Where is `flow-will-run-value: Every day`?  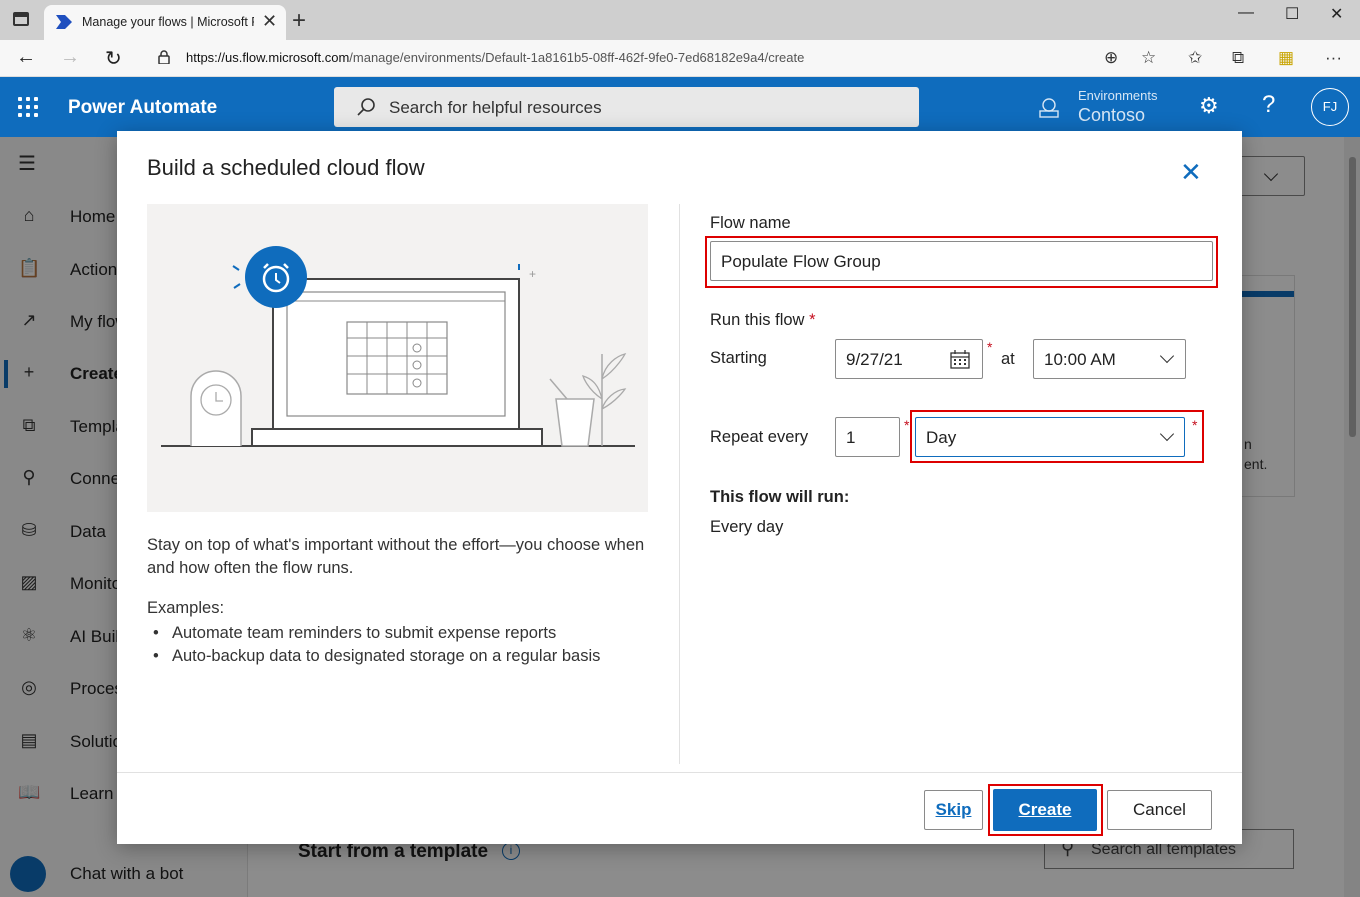
flow-will-run-value: Every day is located at coordinates (747, 527).